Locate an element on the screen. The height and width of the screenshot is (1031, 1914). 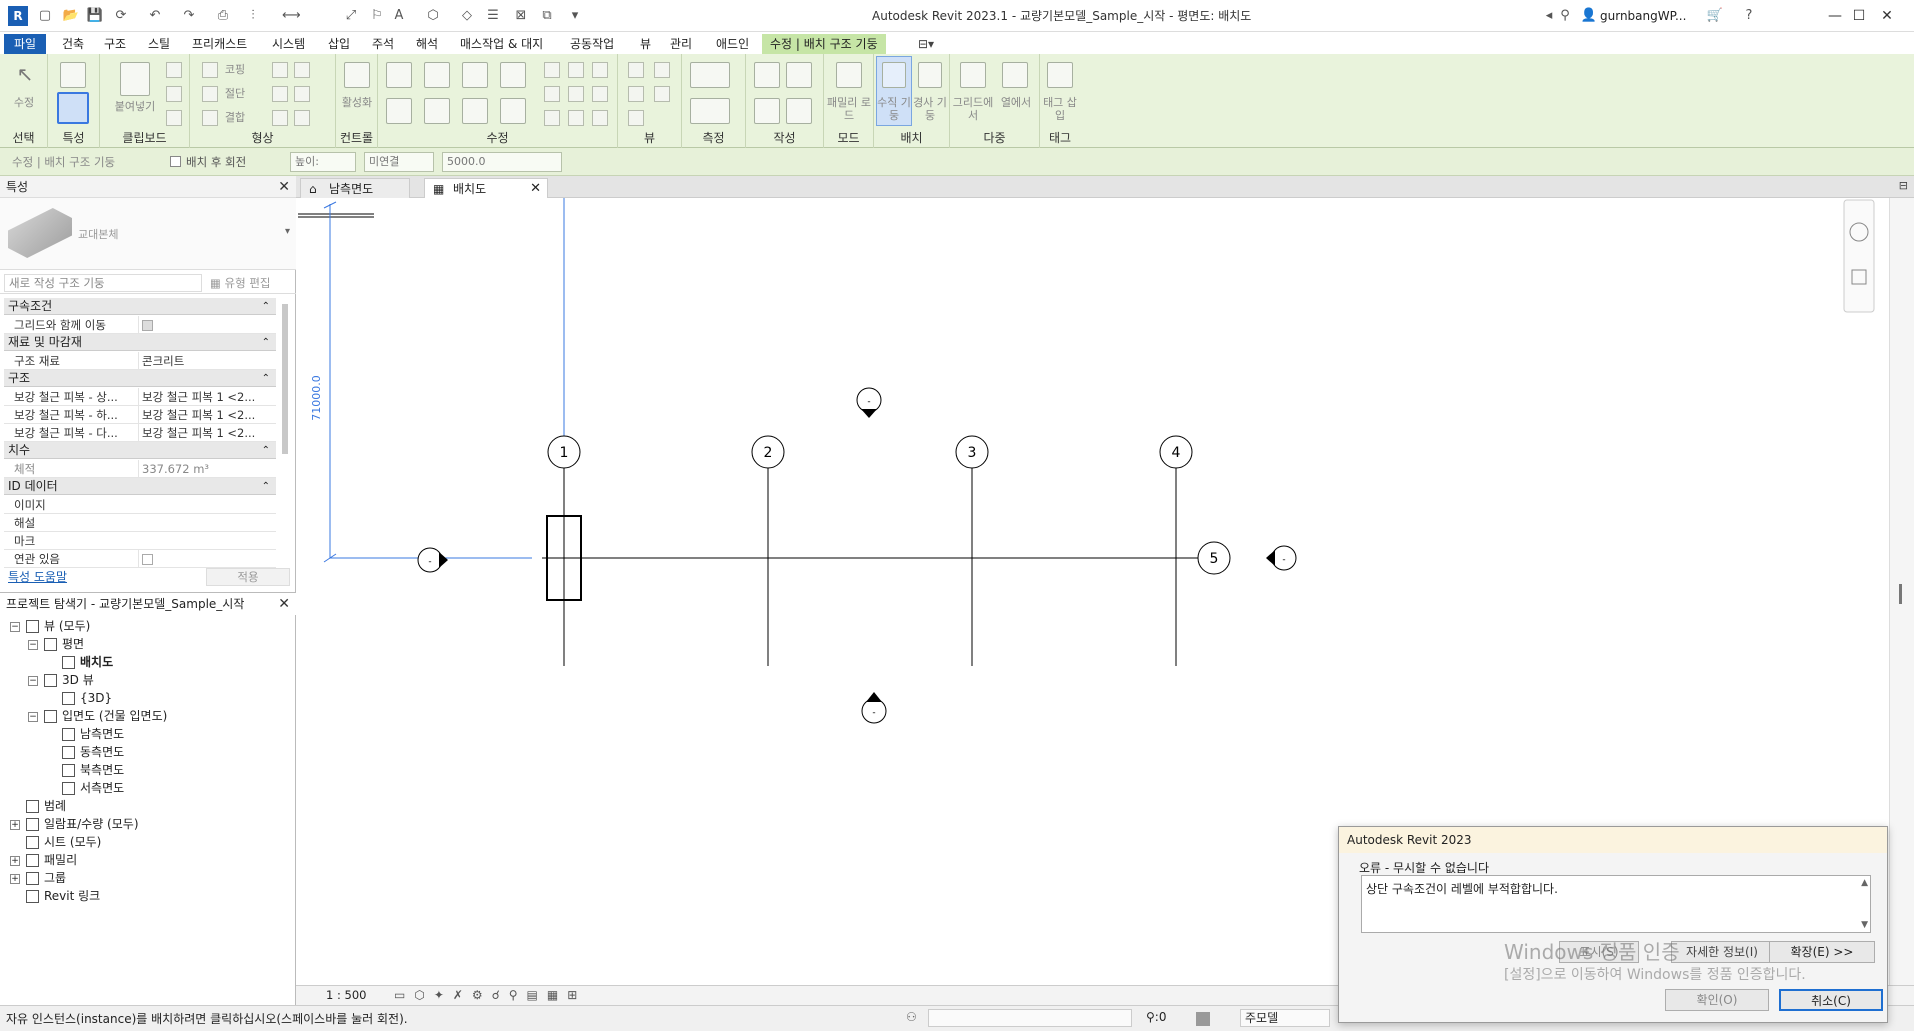
close-hidden-icon: ⊠ is located at coordinates (521, 16).